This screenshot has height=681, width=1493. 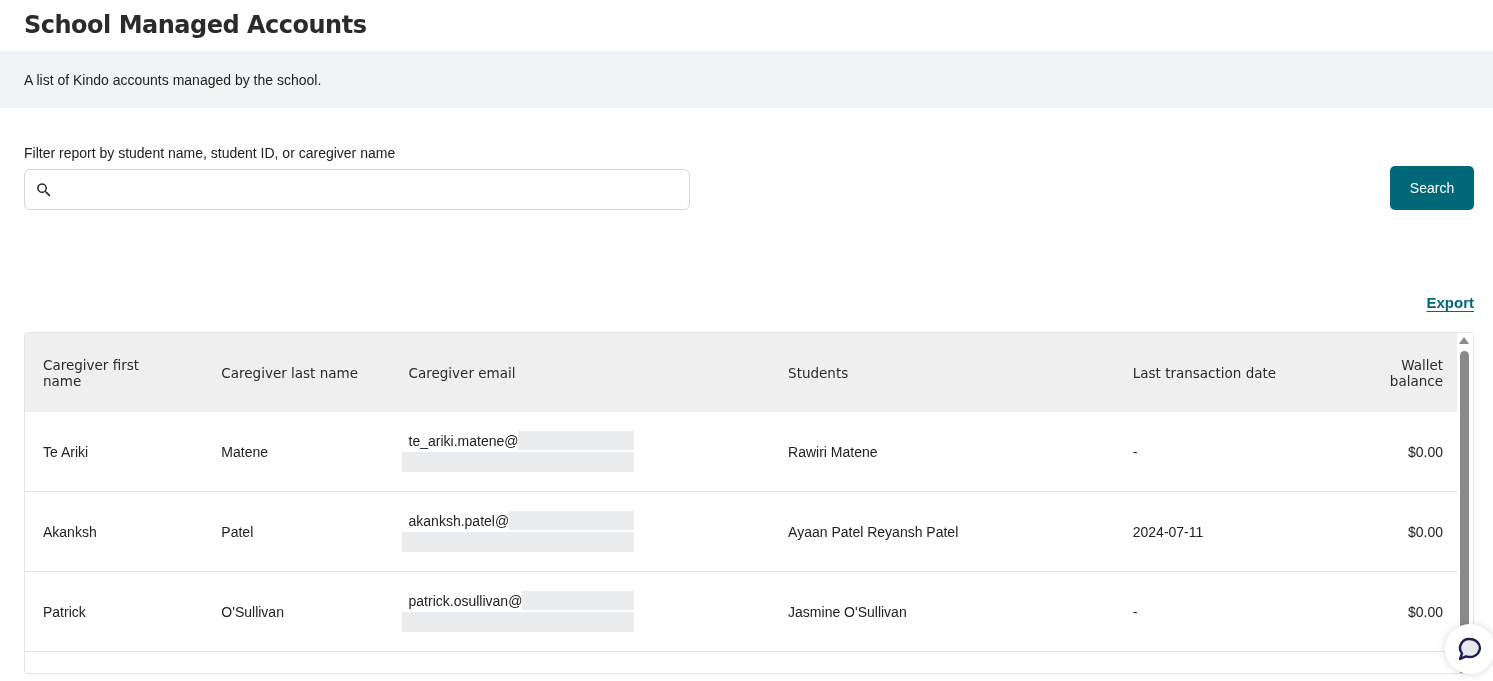 What do you see at coordinates (44, 189) in the screenshot?
I see `search-icon` at bounding box center [44, 189].